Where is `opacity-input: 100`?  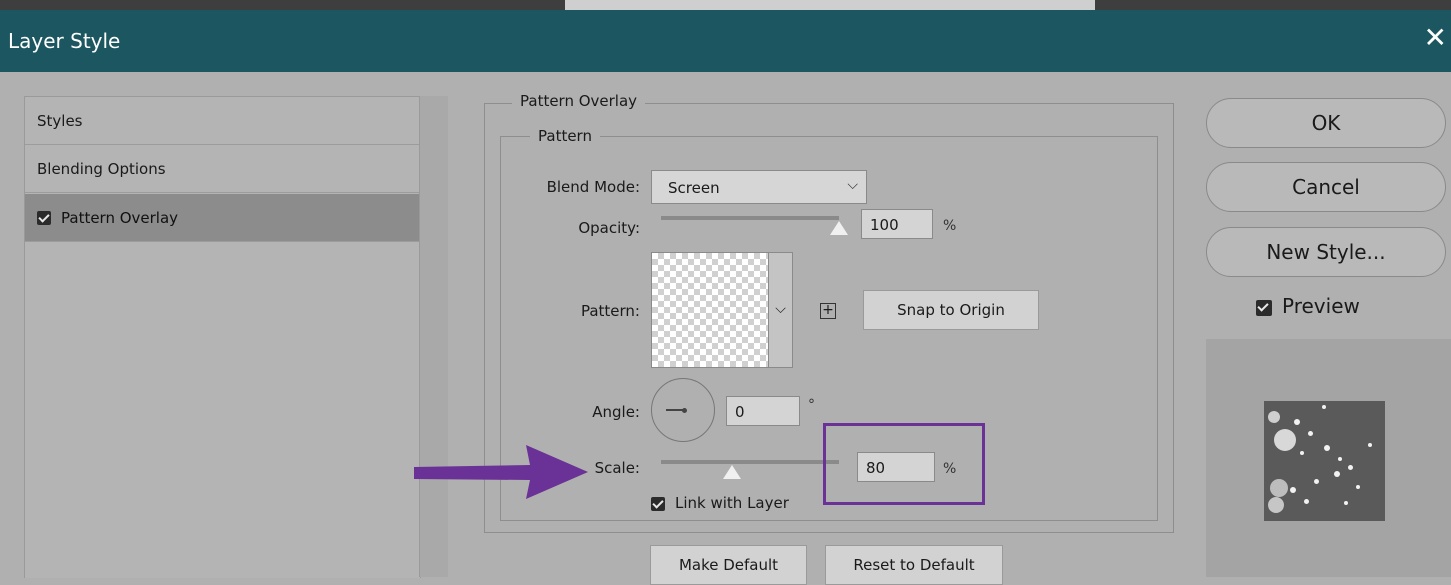 opacity-input: 100 is located at coordinates (897, 224).